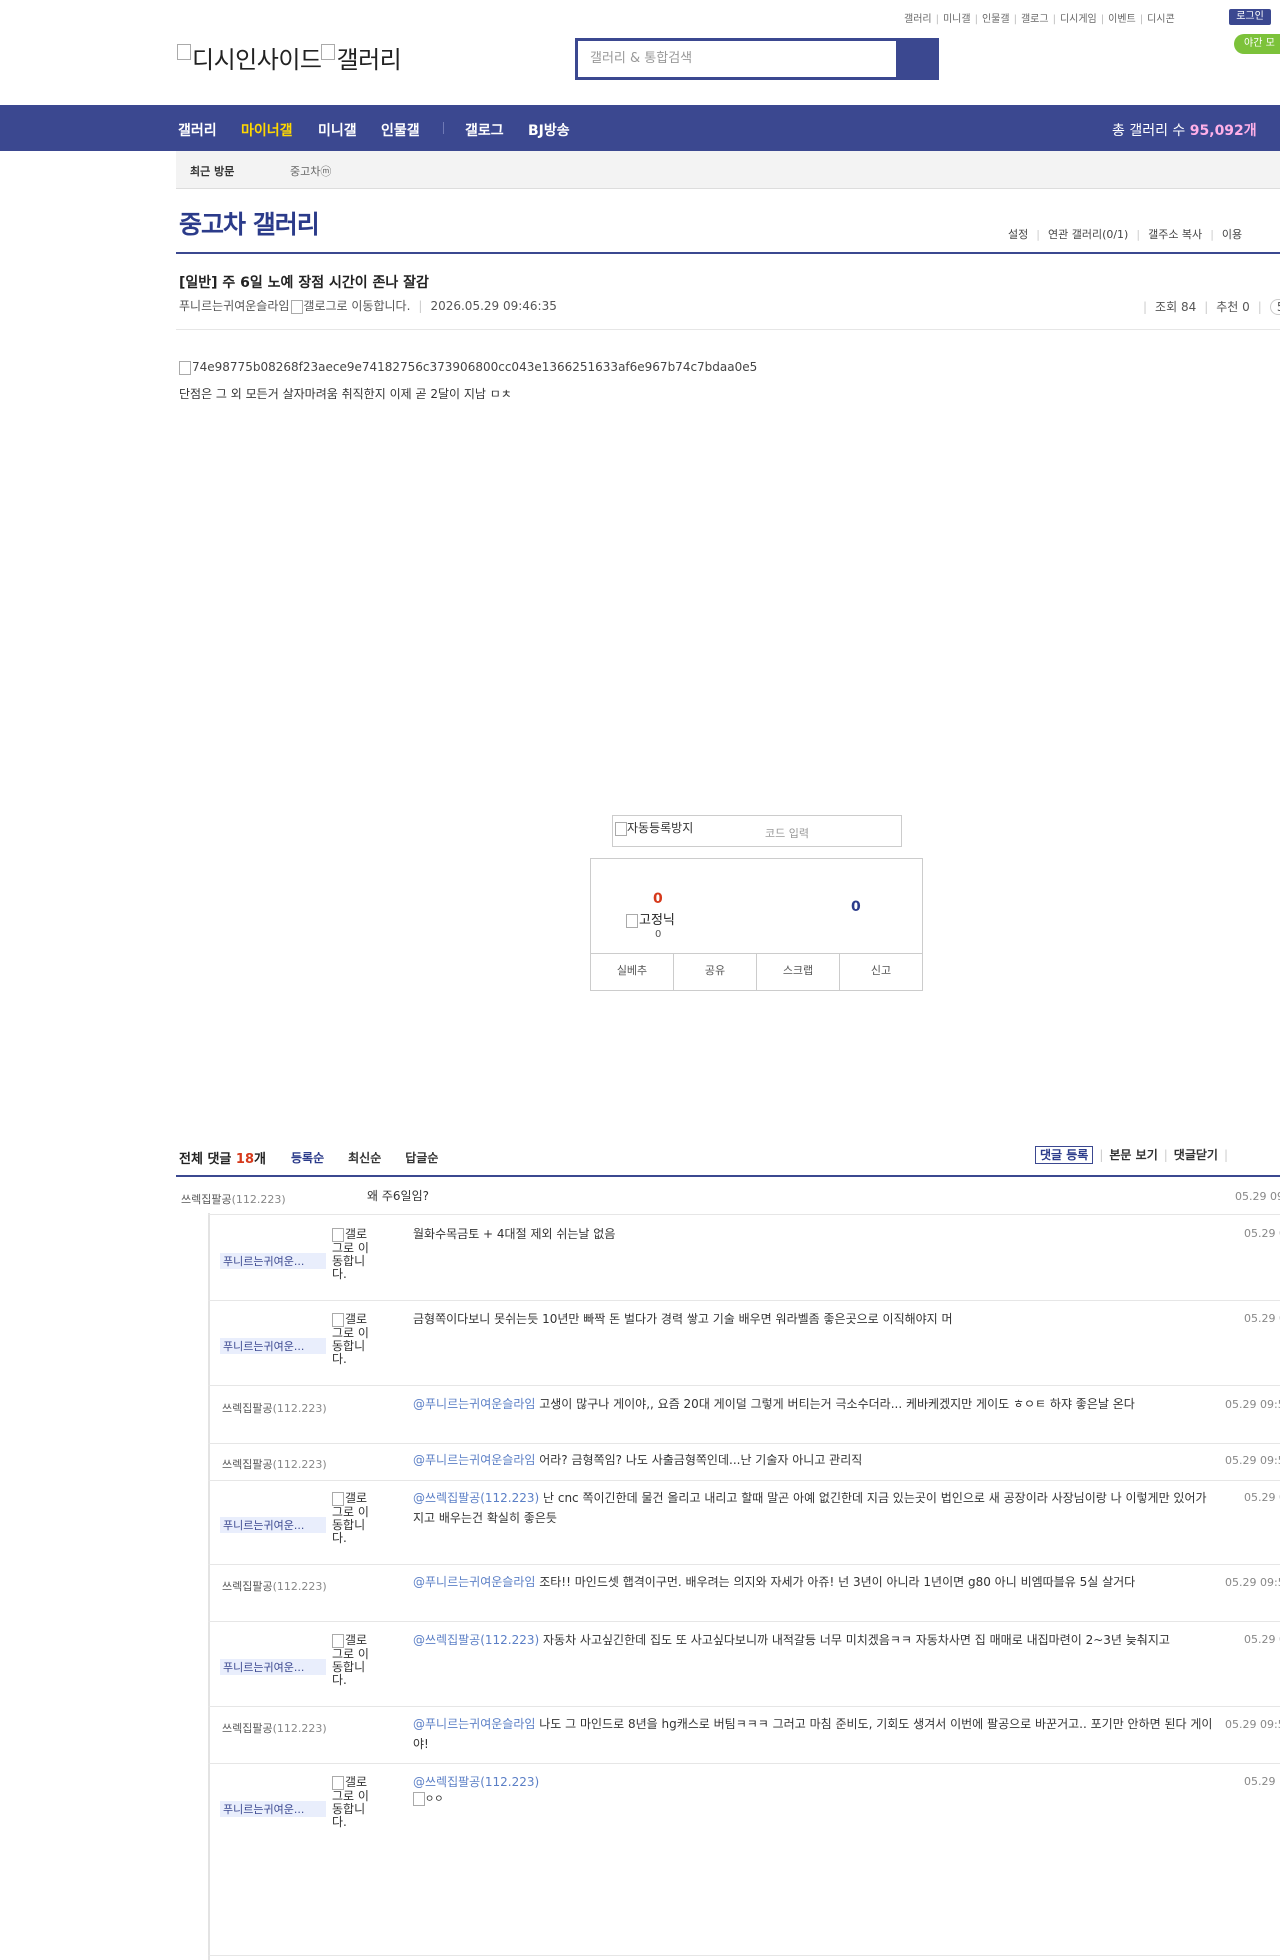 The image size is (1280, 1960). I want to click on gallery-options: 설정 | 연관 갤러리(0/1) | 갤주소 복사 | 이용, so click(1125, 234).